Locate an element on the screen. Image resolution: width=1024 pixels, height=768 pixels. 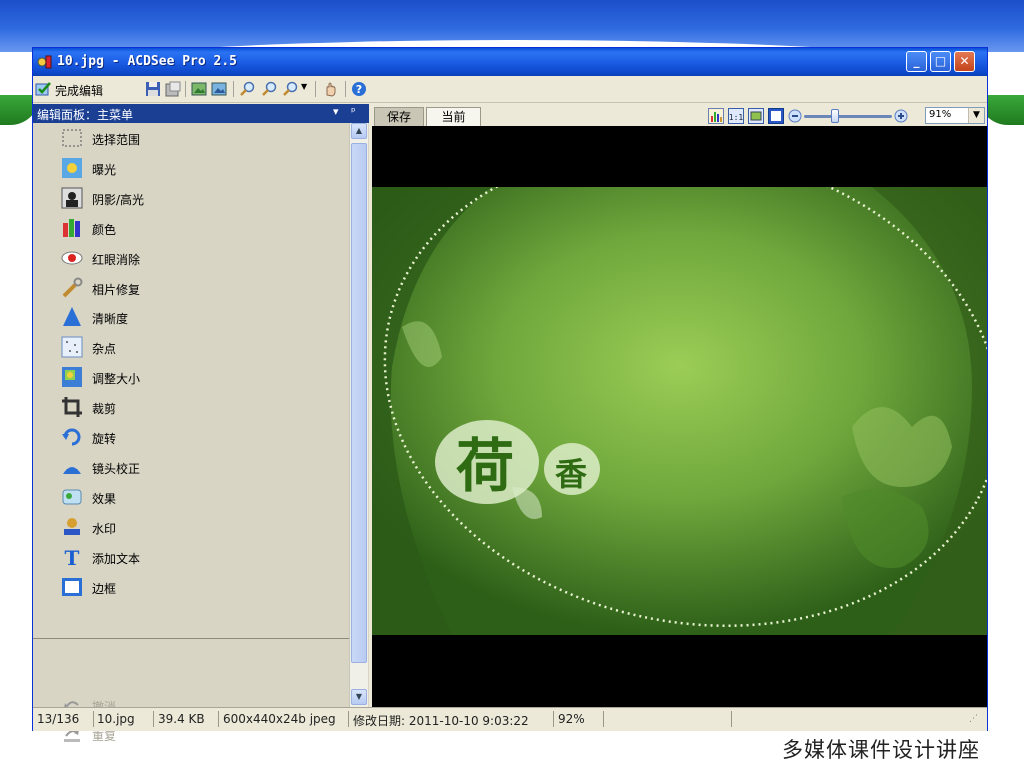
menu-item-photo-repair: 相片修复 is located at coordinates (191, 288).